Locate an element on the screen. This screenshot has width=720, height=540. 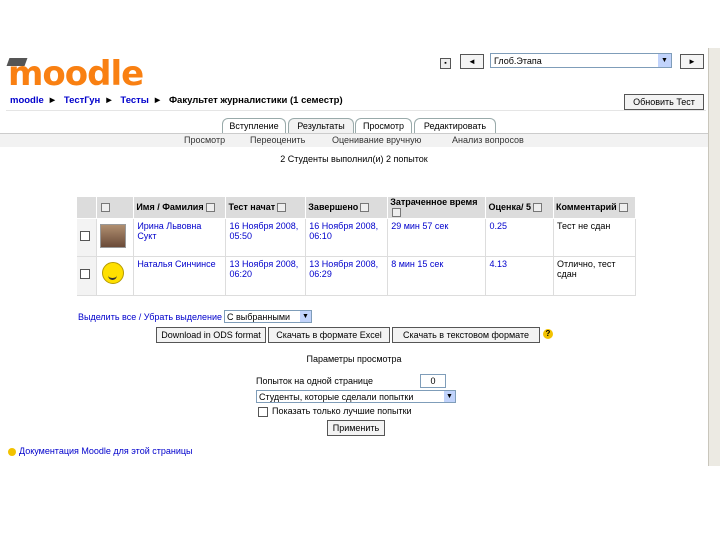
moodle-logo: moodle is located at coordinates (75, 74).